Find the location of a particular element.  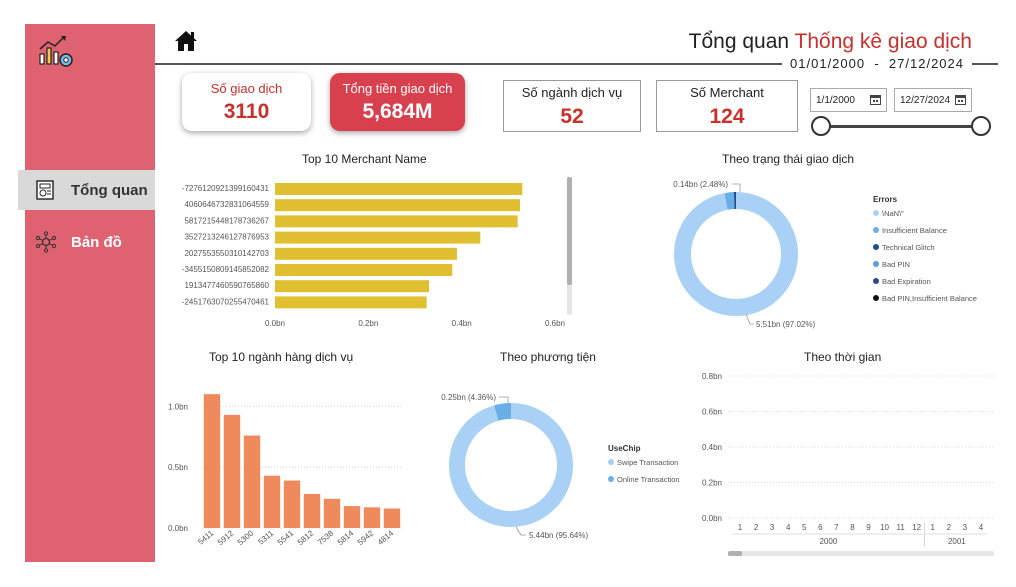

chart-title-by-time: Theo thời gian is located at coordinates (843, 357).